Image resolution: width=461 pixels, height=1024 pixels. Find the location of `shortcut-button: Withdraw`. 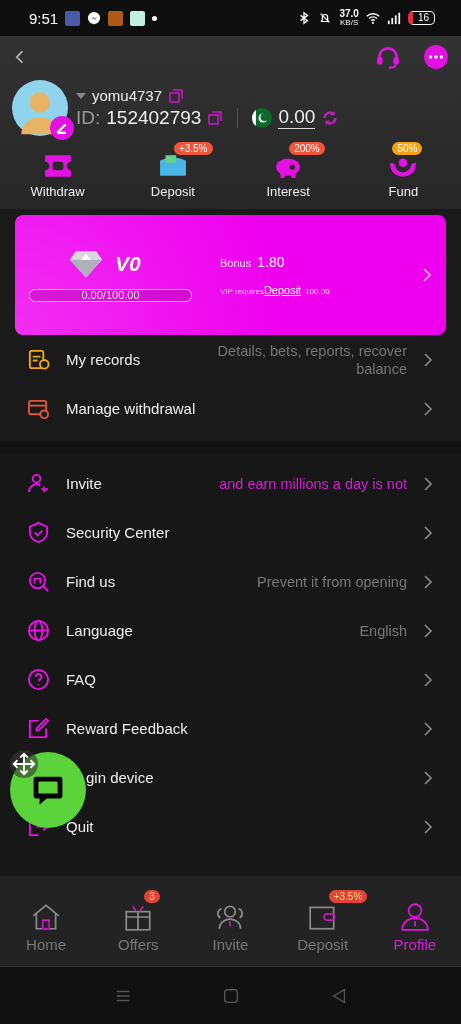

shortcut-button: Withdraw is located at coordinates (57, 169).